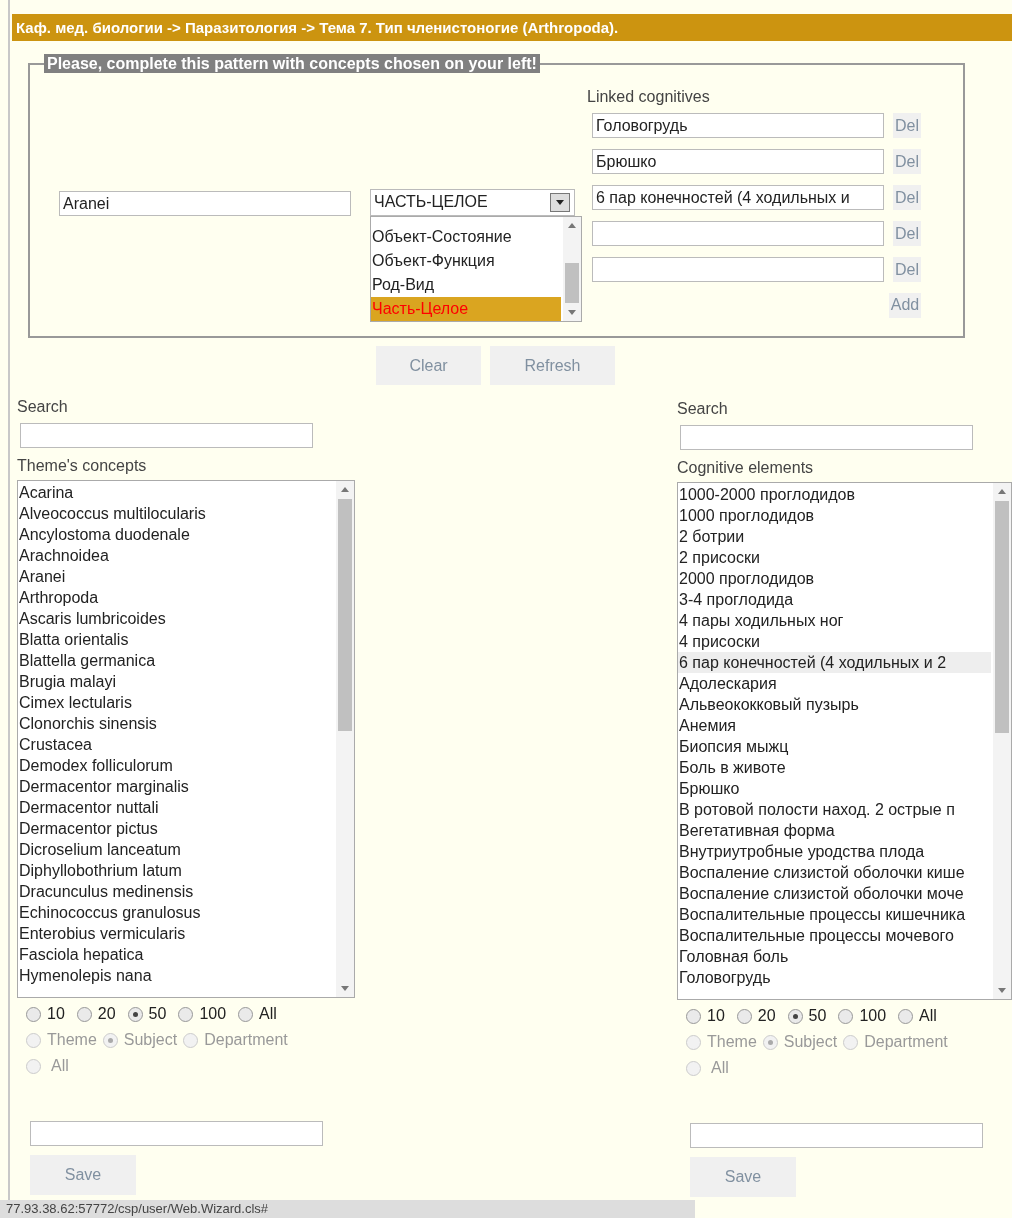 The width and height of the screenshot is (1012, 1218). Describe the element at coordinates (176, 639) in the screenshot. I see `list-item: Blatta orientalis` at that location.